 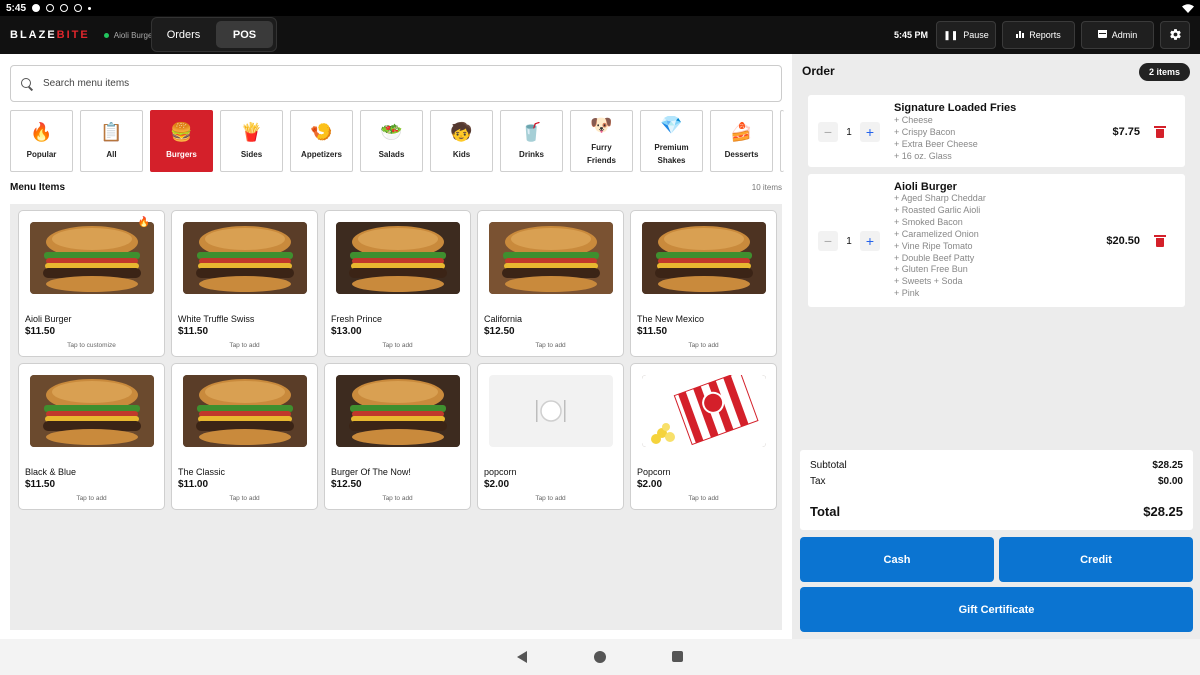 What do you see at coordinates (654, 472) in the screenshot?
I see `item-name: Popcorn` at bounding box center [654, 472].